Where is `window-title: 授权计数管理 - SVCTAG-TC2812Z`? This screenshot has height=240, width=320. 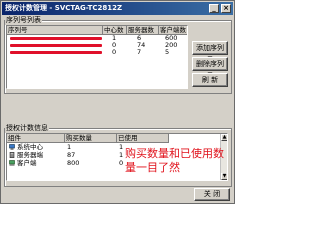
window-title: 授权计数管理 - SVCTAG-TC2812Z is located at coordinates (64, 8).